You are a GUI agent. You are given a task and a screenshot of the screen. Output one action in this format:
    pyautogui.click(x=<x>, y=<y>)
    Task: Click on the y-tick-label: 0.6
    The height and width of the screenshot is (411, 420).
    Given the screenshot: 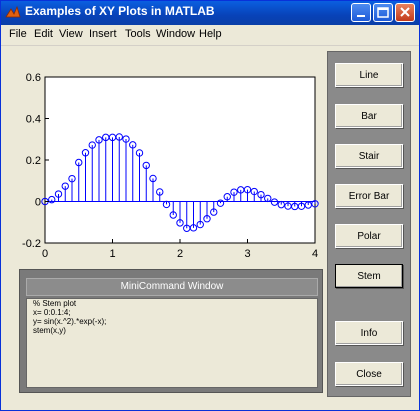 What is the action you would take?
    pyautogui.click(x=33, y=78)
    